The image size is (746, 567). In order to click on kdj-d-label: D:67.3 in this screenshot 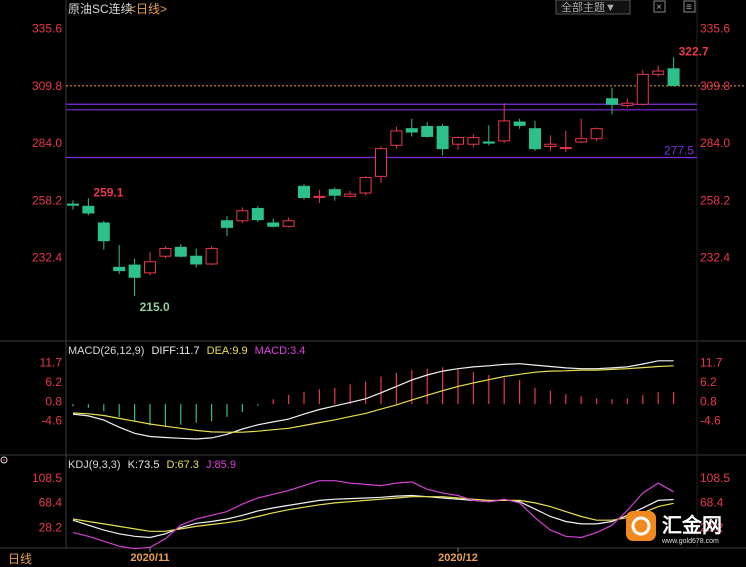, I will do `click(183, 465)`.